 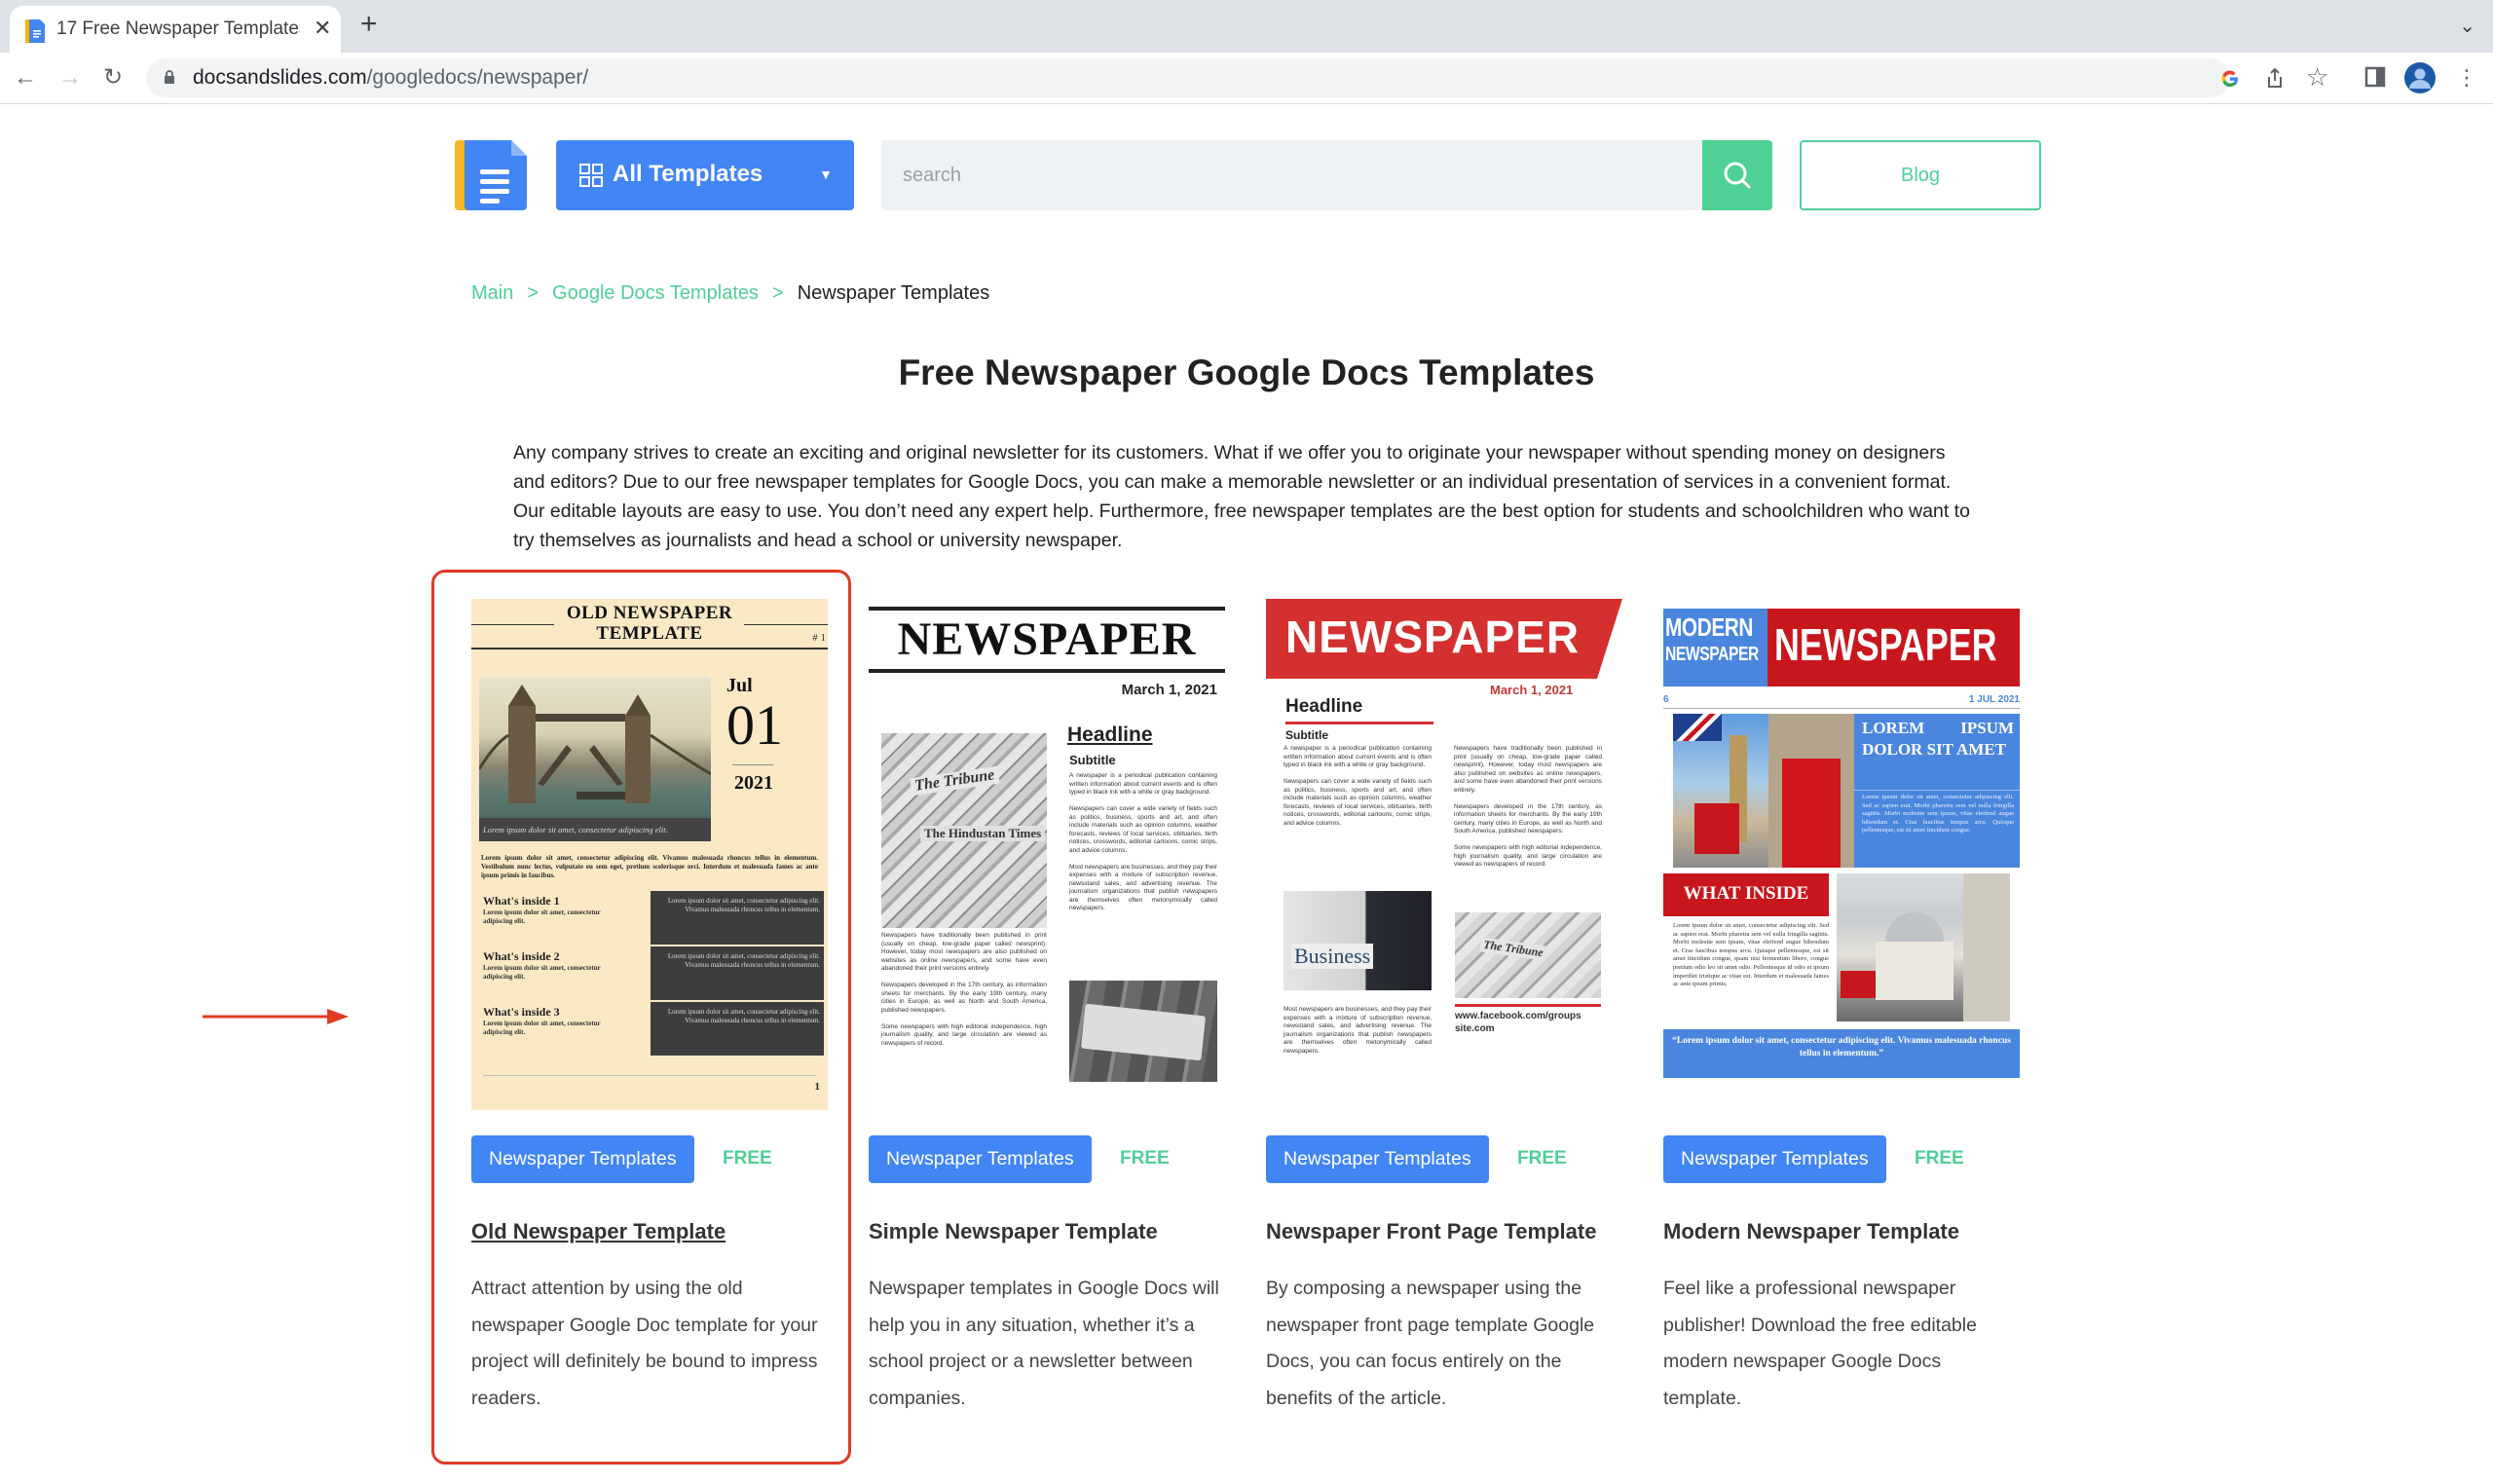 What do you see at coordinates (170, 77) in the screenshot?
I see `lock-icon` at bounding box center [170, 77].